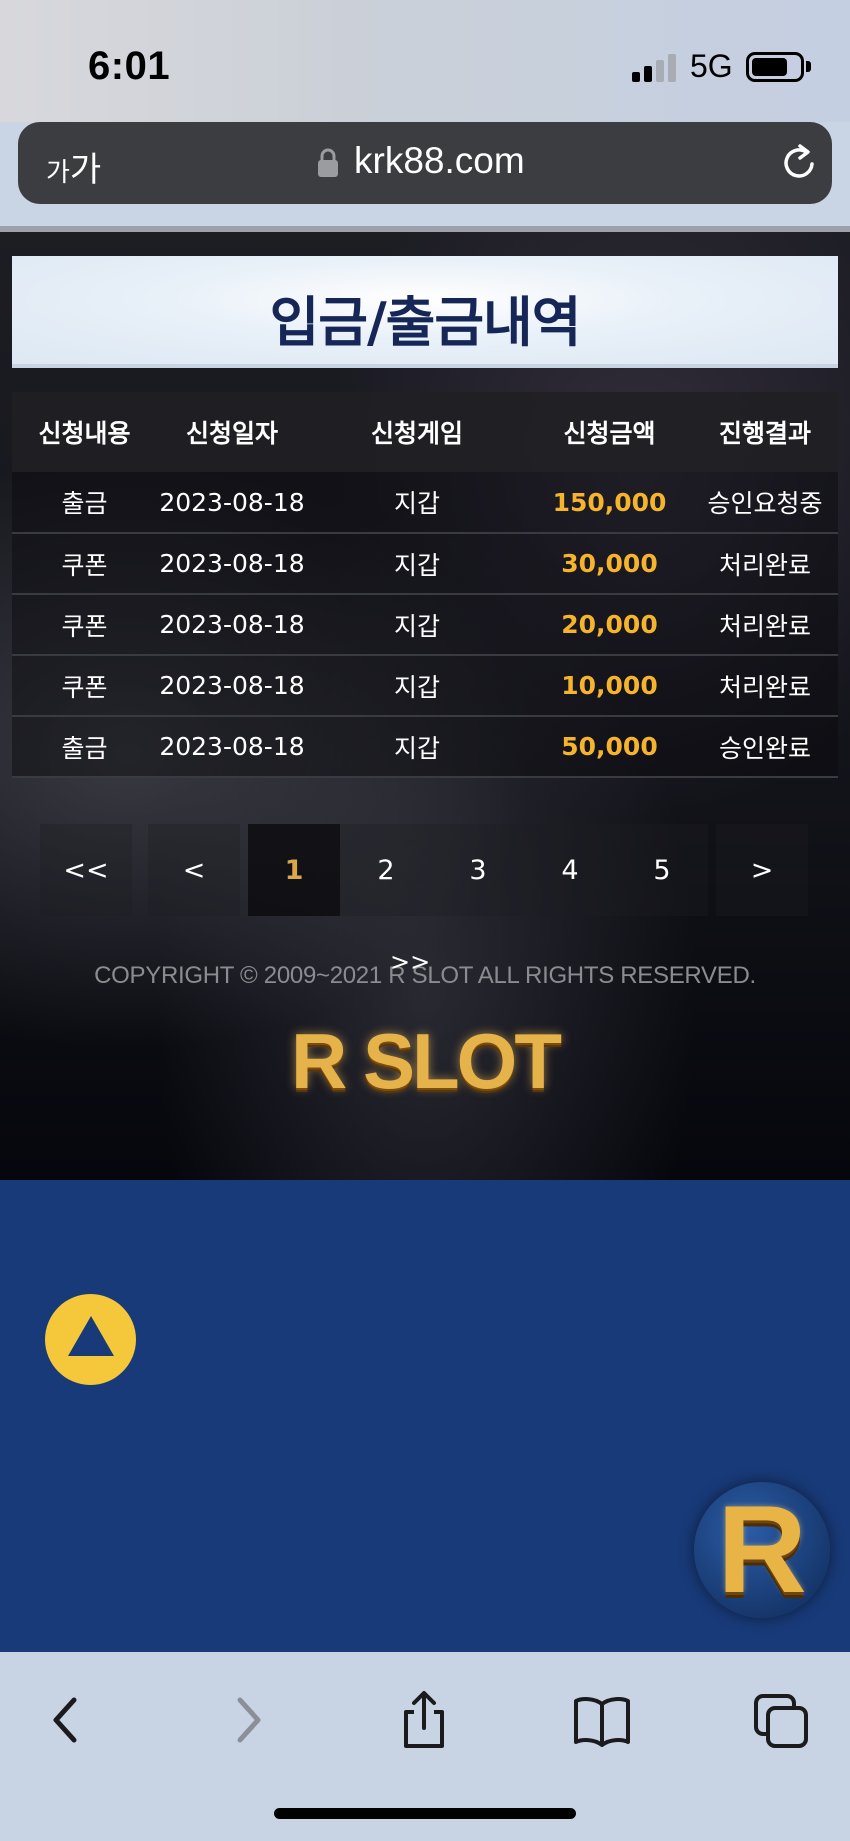  I want to click on share-icon, so click(424, 1720).